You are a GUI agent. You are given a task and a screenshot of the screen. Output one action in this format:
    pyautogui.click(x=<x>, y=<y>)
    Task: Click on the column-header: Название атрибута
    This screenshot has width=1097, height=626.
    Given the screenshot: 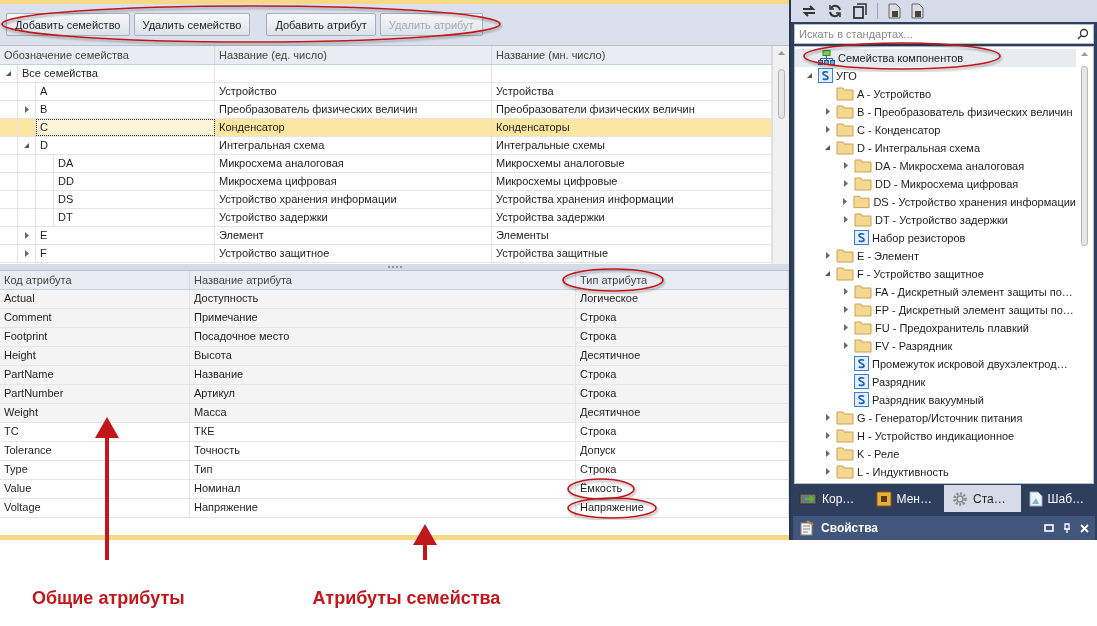 What is the action you would take?
    pyautogui.click(x=383, y=280)
    